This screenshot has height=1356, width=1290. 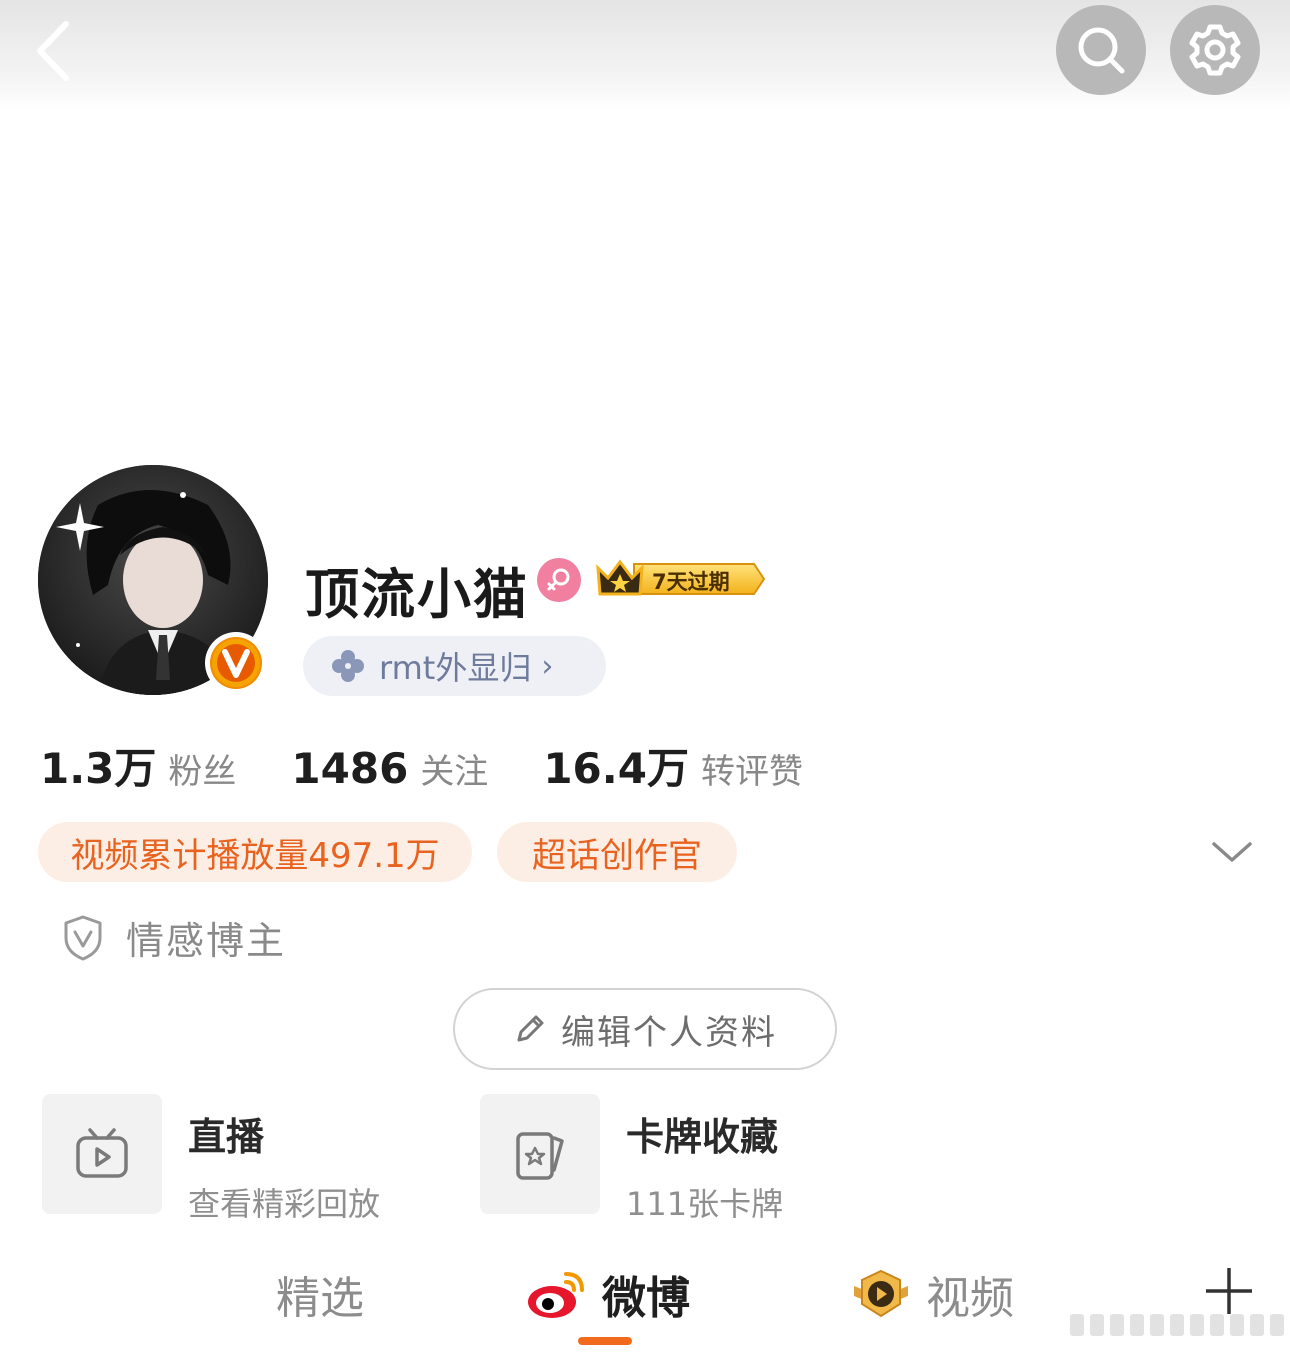 I want to click on group-tag-pill: rmt外显归 ›, so click(x=454, y=666).